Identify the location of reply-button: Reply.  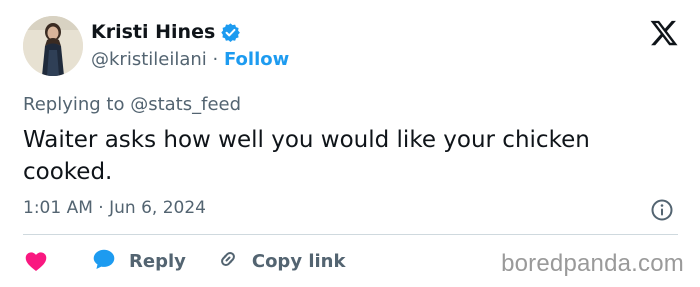
(138, 261).